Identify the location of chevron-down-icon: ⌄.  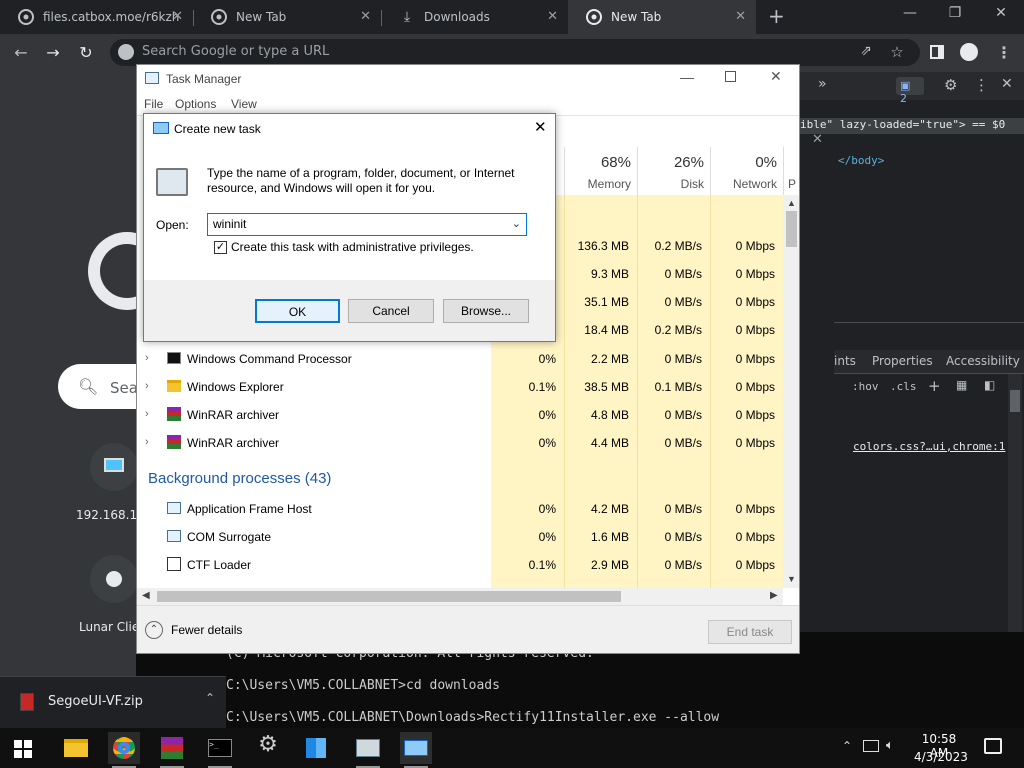
(516, 223).